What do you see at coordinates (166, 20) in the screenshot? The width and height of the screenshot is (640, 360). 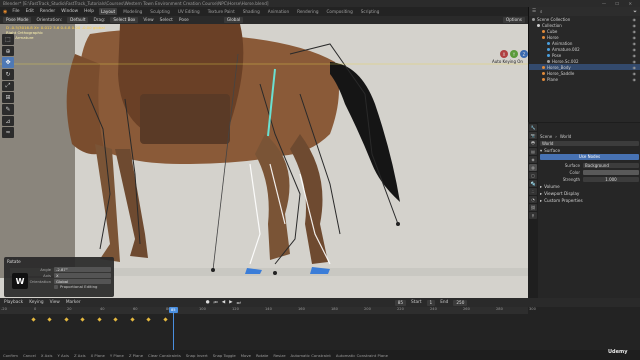 I see `menu-select: Select` at bounding box center [166, 20].